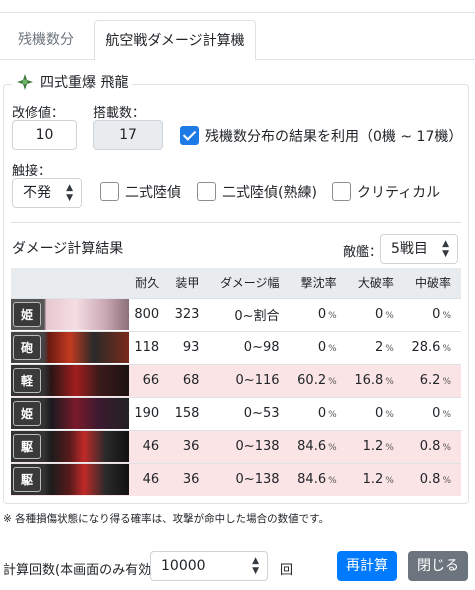 This screenshot has height=590, width=475. Describe the element at coordinates (438, 566) in the screenshot. I see `close-button: 閉じる` at that location.